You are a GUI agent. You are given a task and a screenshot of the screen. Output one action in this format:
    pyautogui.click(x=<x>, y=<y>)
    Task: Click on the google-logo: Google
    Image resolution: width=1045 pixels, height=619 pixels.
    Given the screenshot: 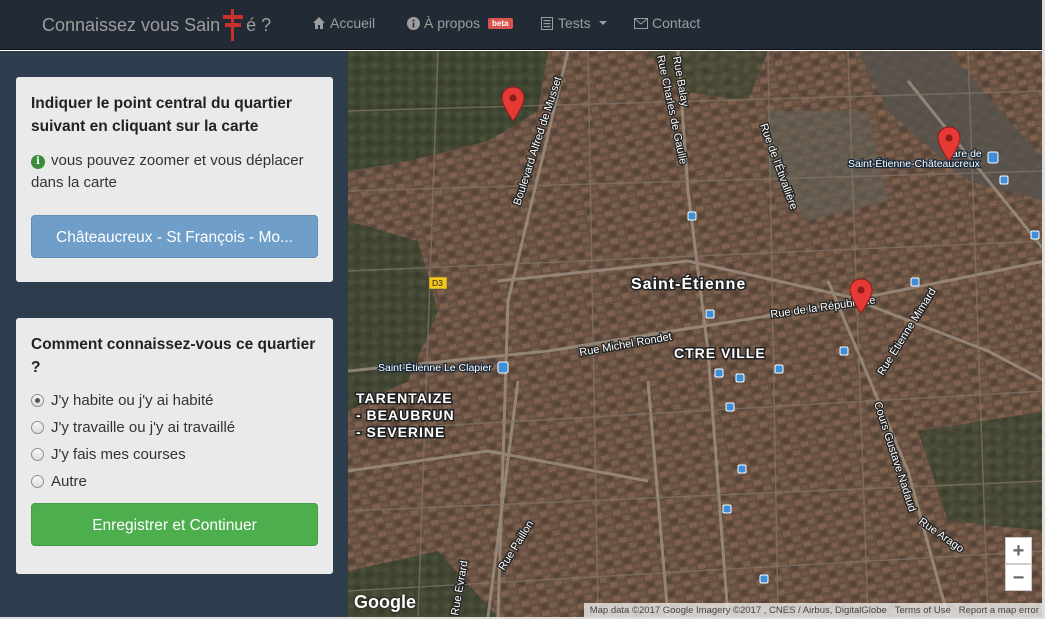 What is the action you would take?
    pyautogui.click(x=385, y=602)
    